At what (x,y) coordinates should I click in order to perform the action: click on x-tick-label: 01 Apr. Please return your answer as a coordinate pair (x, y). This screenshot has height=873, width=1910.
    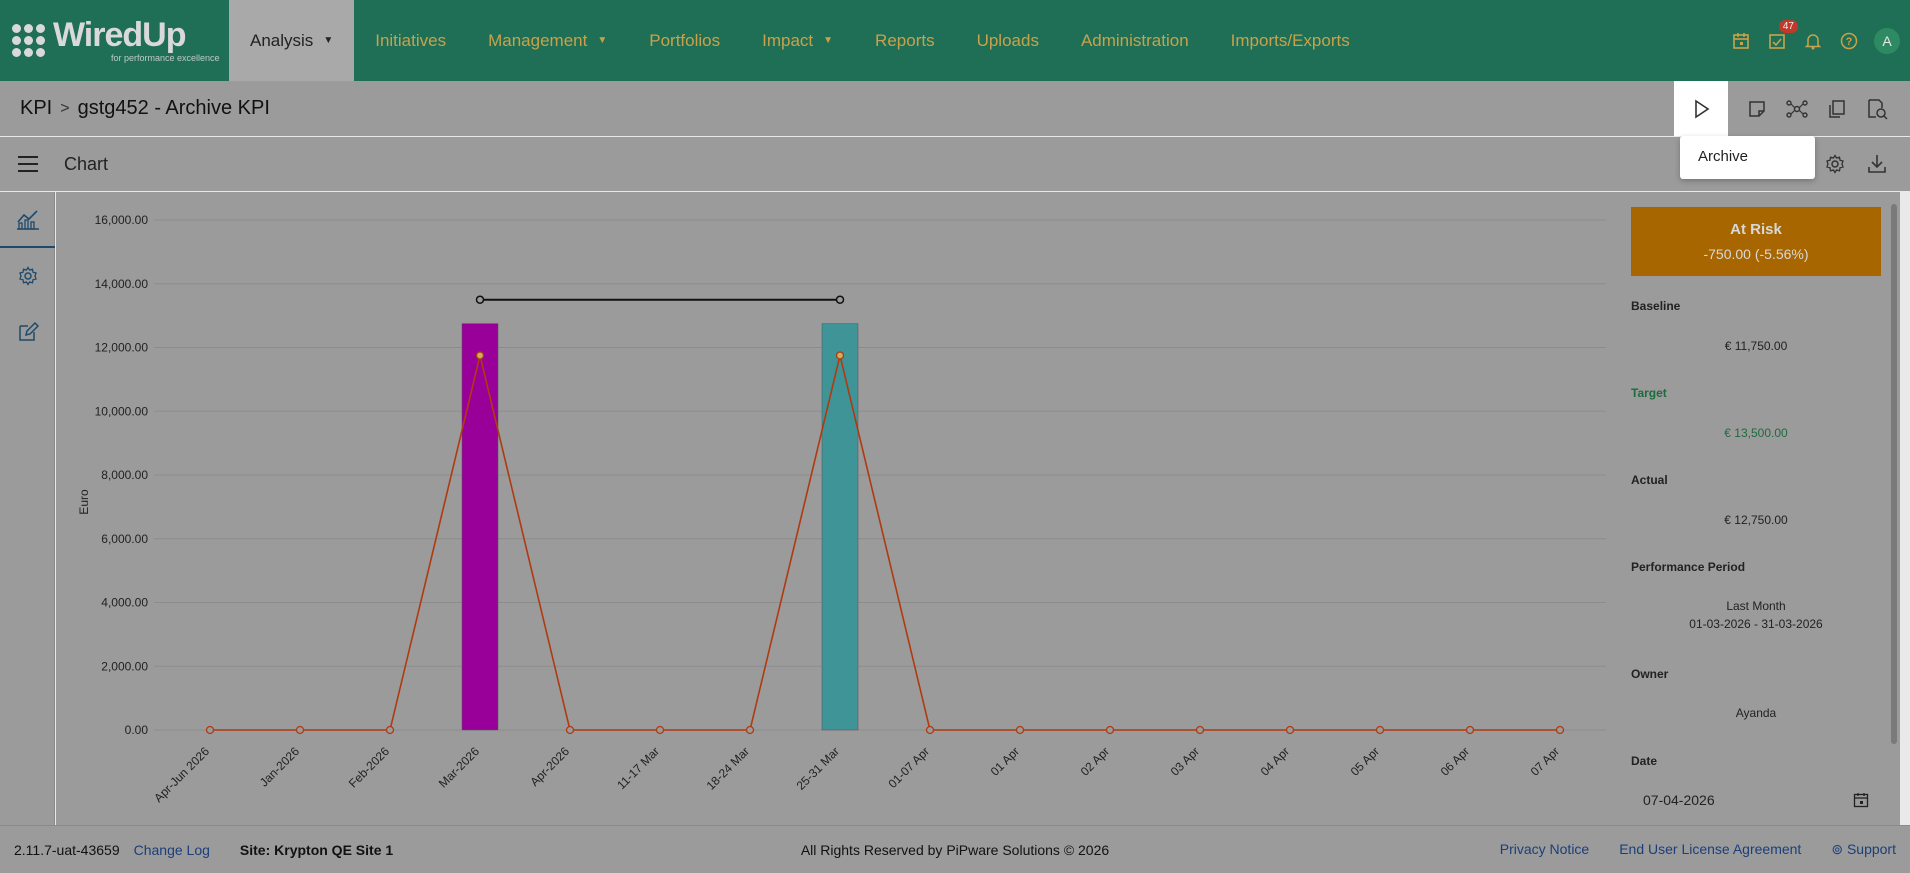
    Looking at the image, I should click on (1005, 761).